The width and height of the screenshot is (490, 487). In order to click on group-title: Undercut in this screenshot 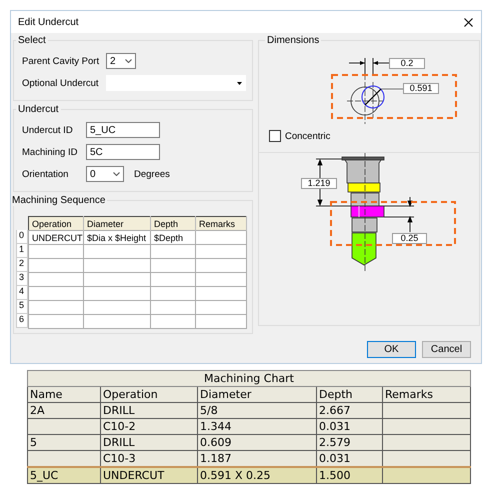, I will do `click(38, 109)`.